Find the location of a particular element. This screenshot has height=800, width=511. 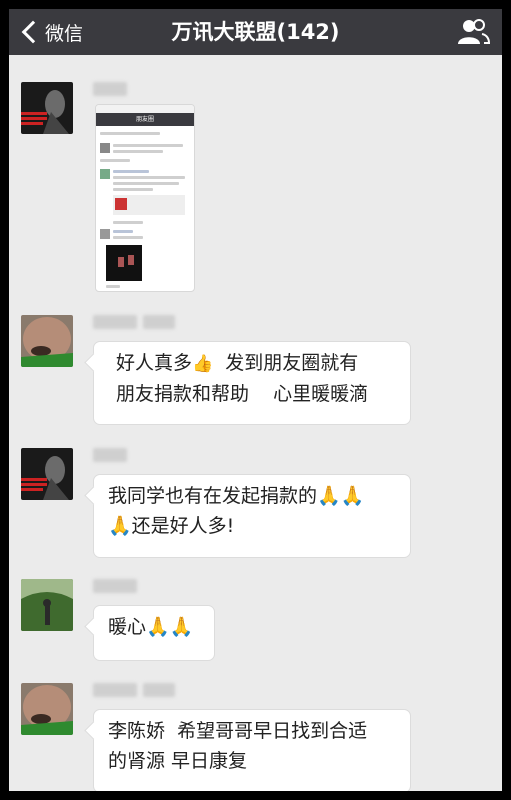

contacts-icon is located at coordinates (473, 32).